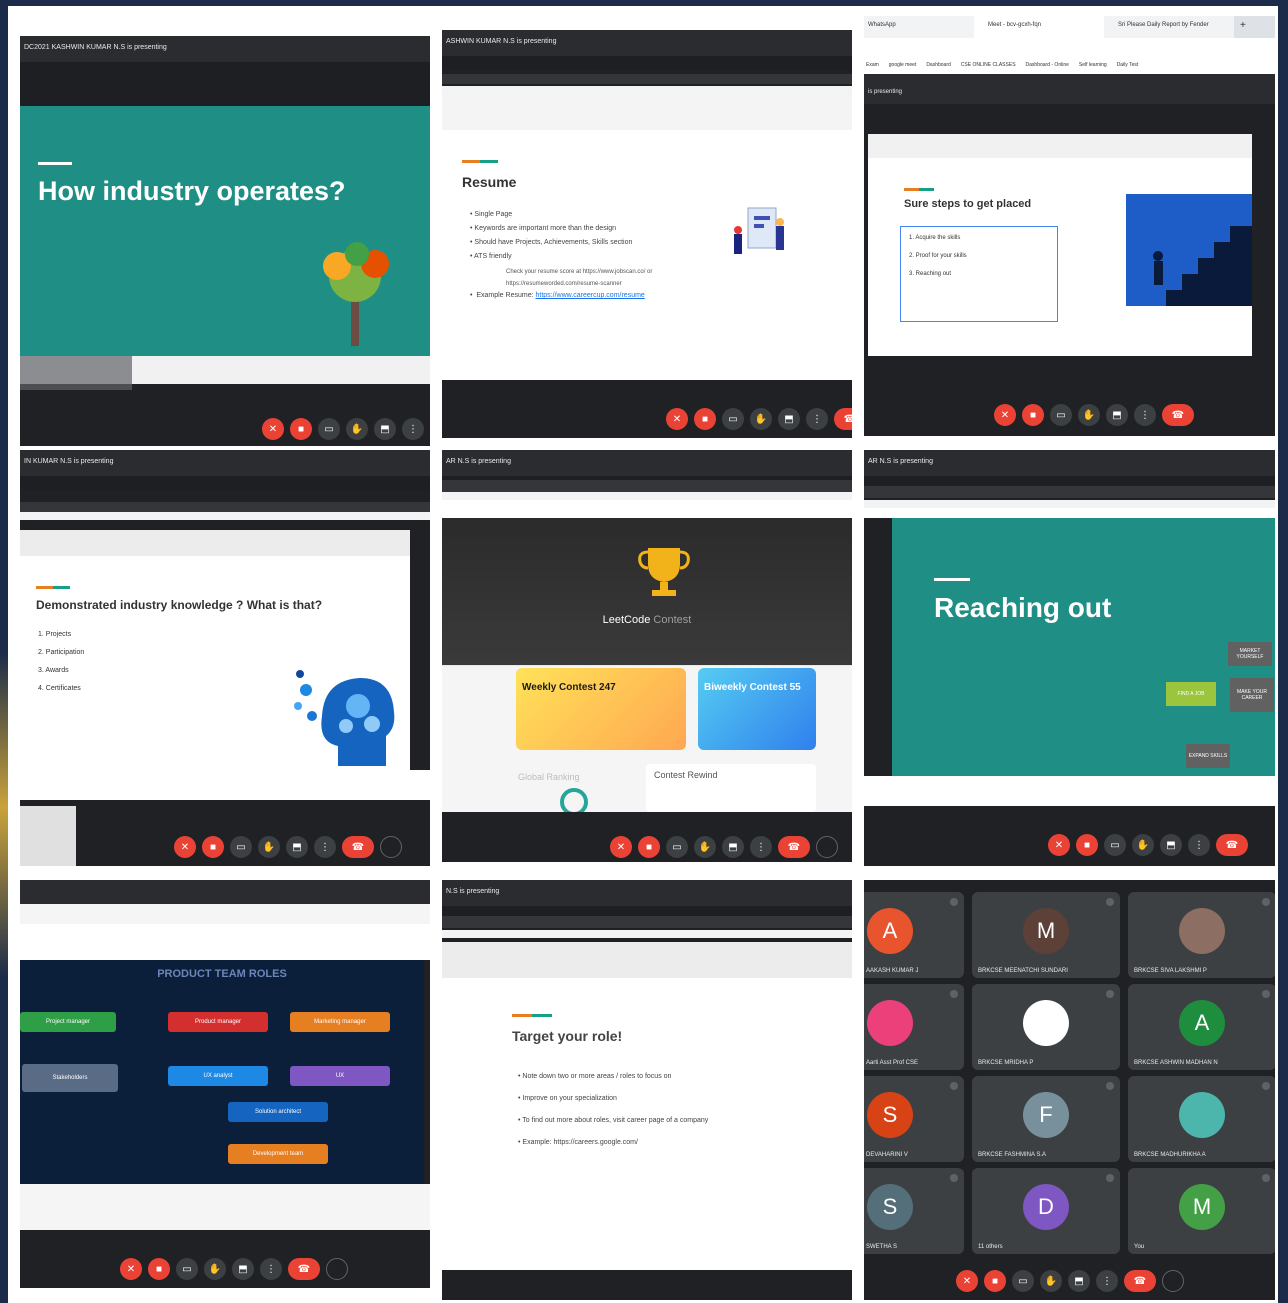 The width and height of the screenshot is (1288, 1303). What do you see at coordinates (1201, 1119) in the screenshot?
I see `participant-tile: BRKCSE MADHURIKHA A` at bounding box center [1201, 1119].